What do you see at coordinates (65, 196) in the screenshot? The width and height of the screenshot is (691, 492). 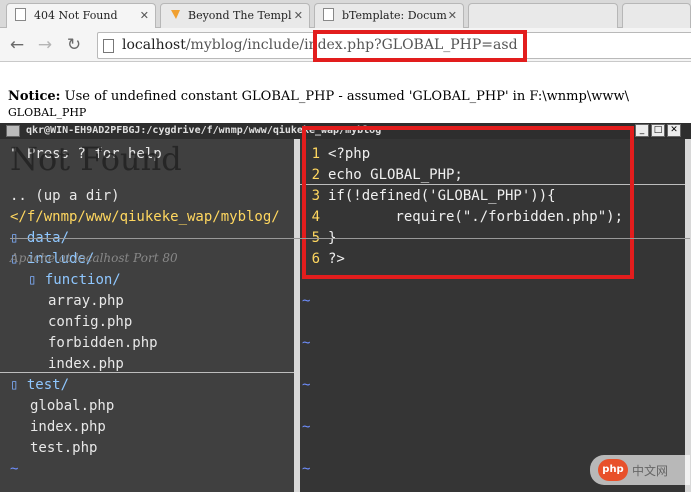 I see `up-dir-item: .. (up a dir)` at bounding box center [65, 196].